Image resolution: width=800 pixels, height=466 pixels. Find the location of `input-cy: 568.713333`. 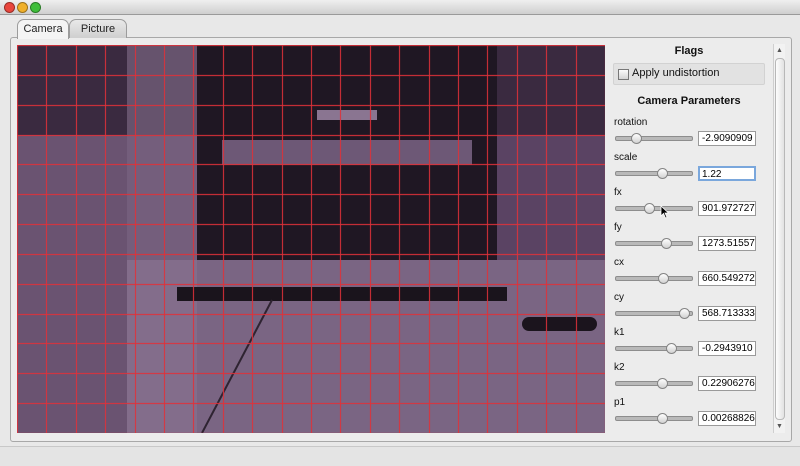

input-cy: 568.713333 is located at coordinates (727, 313).